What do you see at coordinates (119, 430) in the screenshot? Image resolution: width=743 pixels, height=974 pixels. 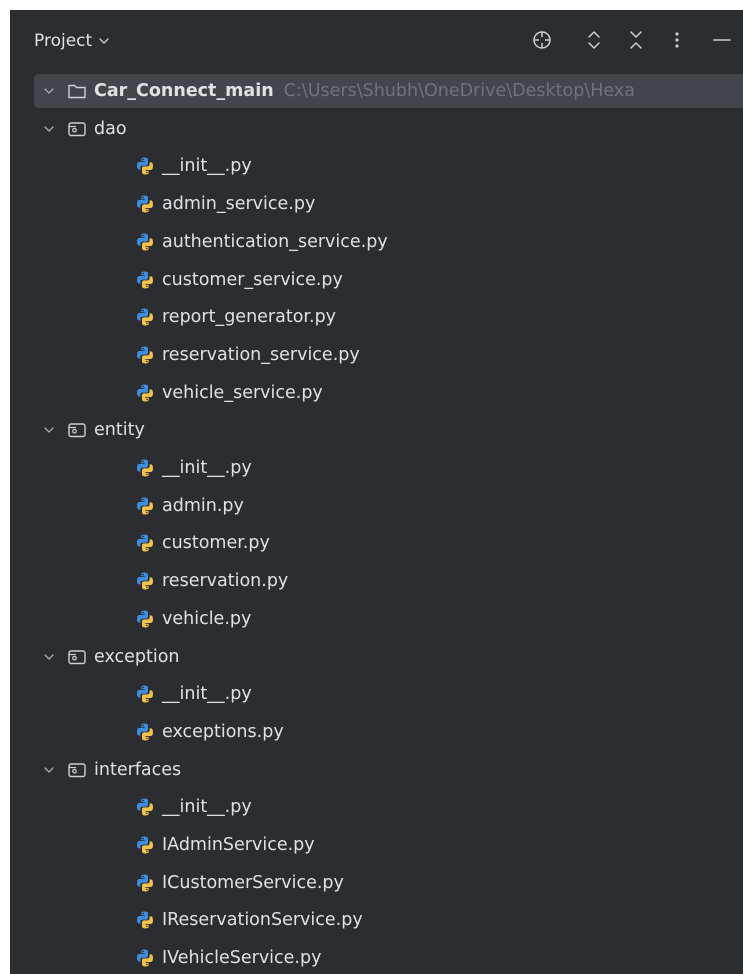 I see `folder-name: entity` at bounding box center [119, 430].